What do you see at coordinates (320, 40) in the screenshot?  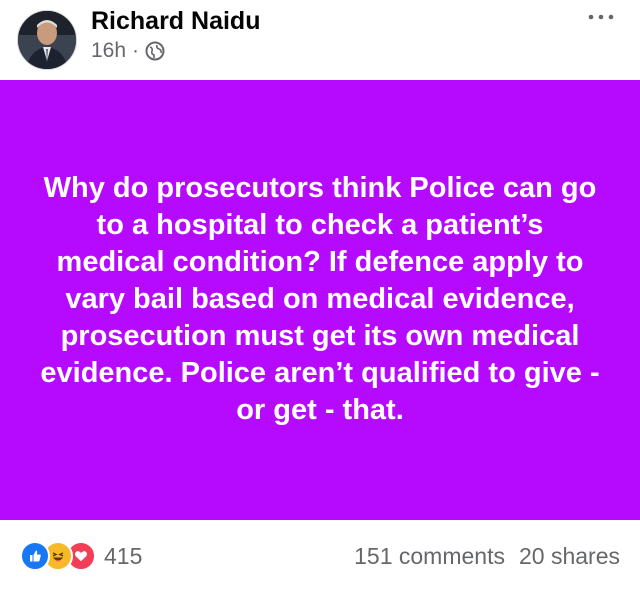 I see `post-header: Richard Naidu 16h ·` at bounding box center [320, 40].